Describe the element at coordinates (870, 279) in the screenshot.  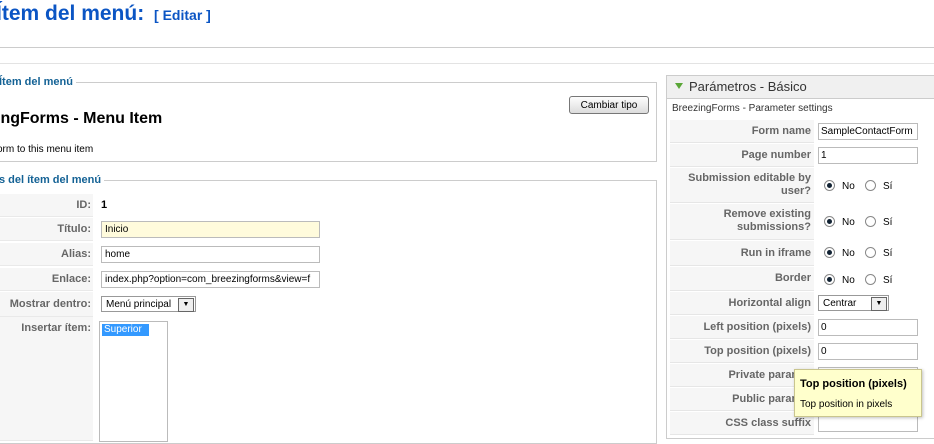
I see `border-yes-radio` at that location.